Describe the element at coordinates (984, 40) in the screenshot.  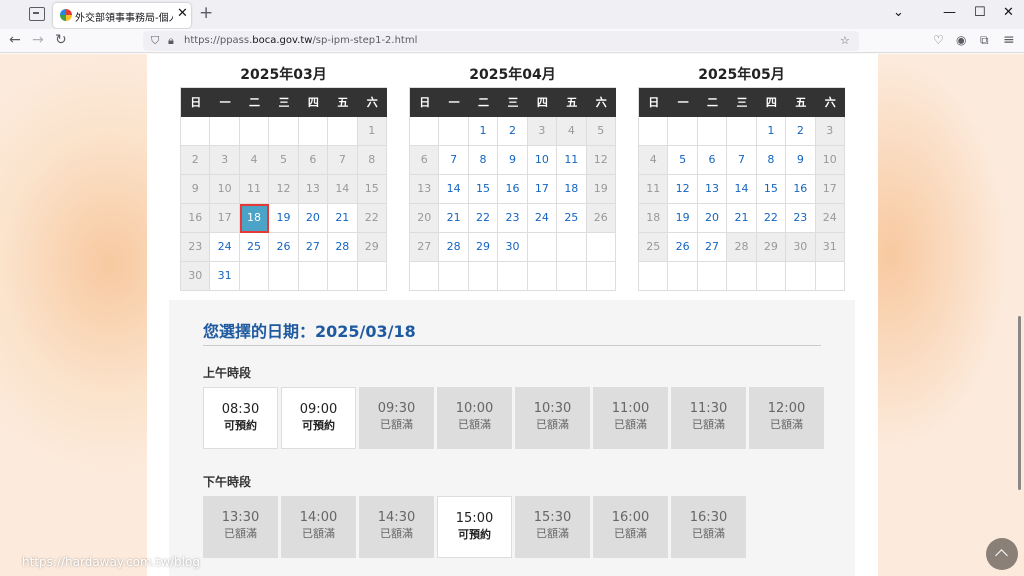
I see `extensions-icon: ⧉` at that location.